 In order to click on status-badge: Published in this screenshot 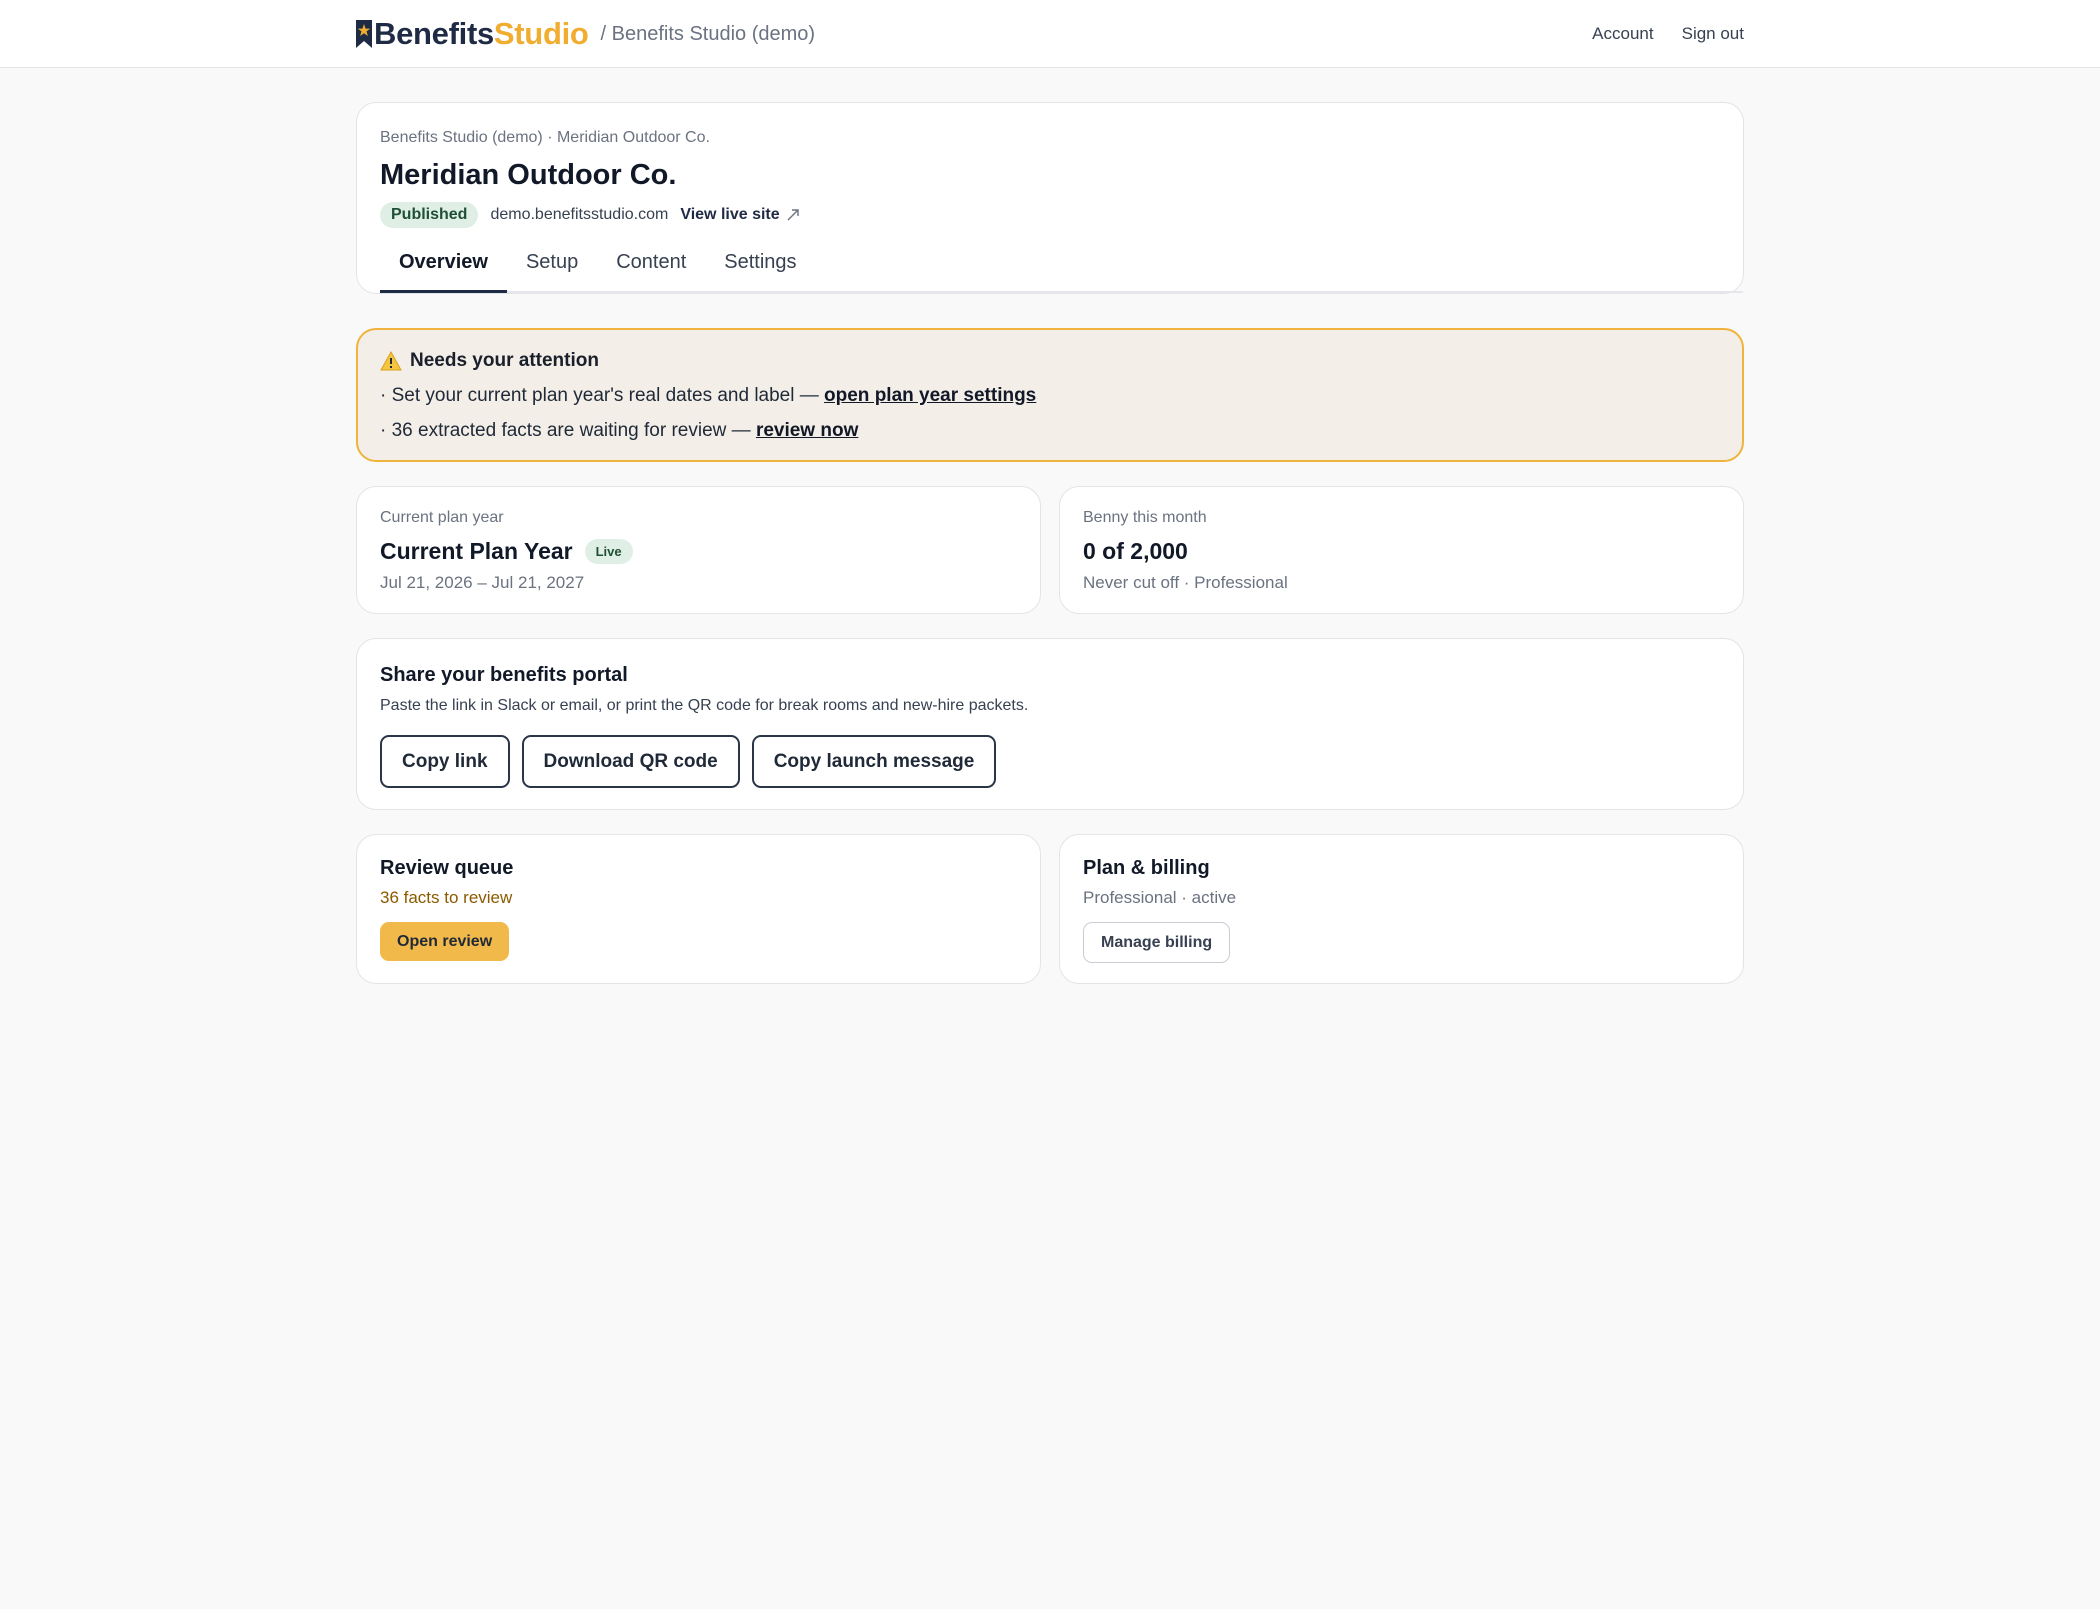, I will do `click(429, 215)`.